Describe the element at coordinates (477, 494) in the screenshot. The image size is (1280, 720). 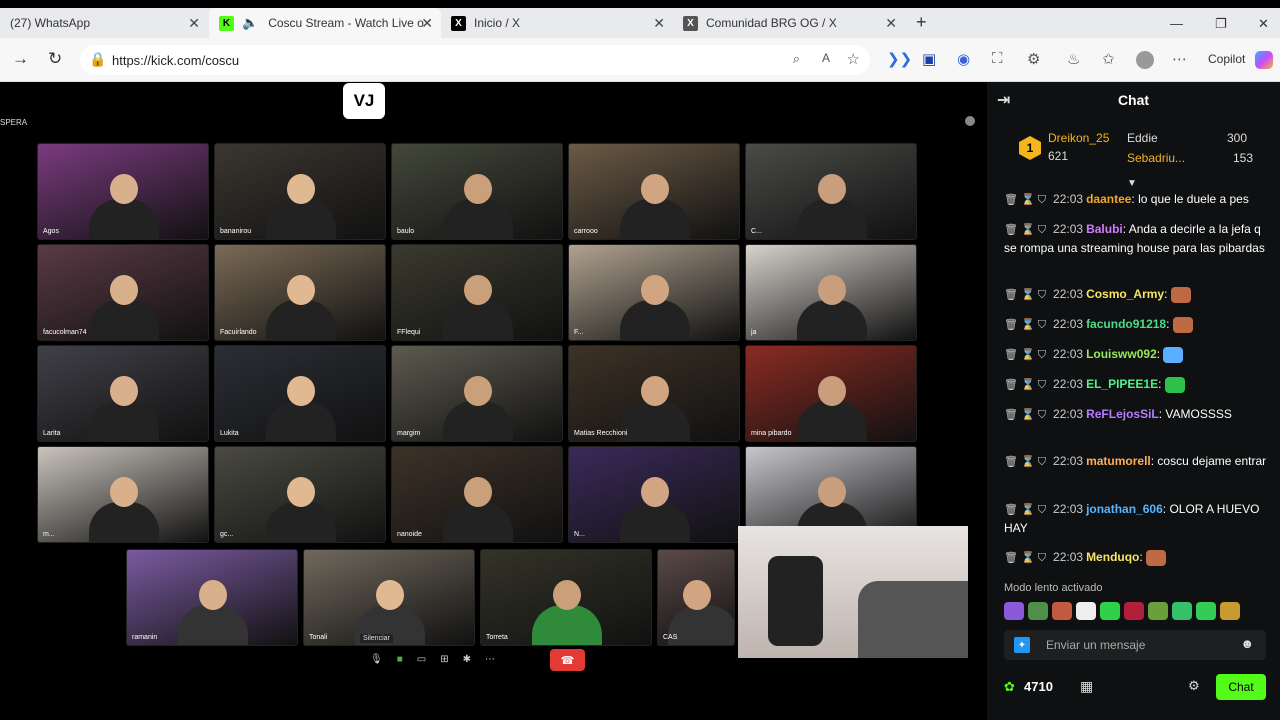
I see `participant-tile: nanoide` at that location.